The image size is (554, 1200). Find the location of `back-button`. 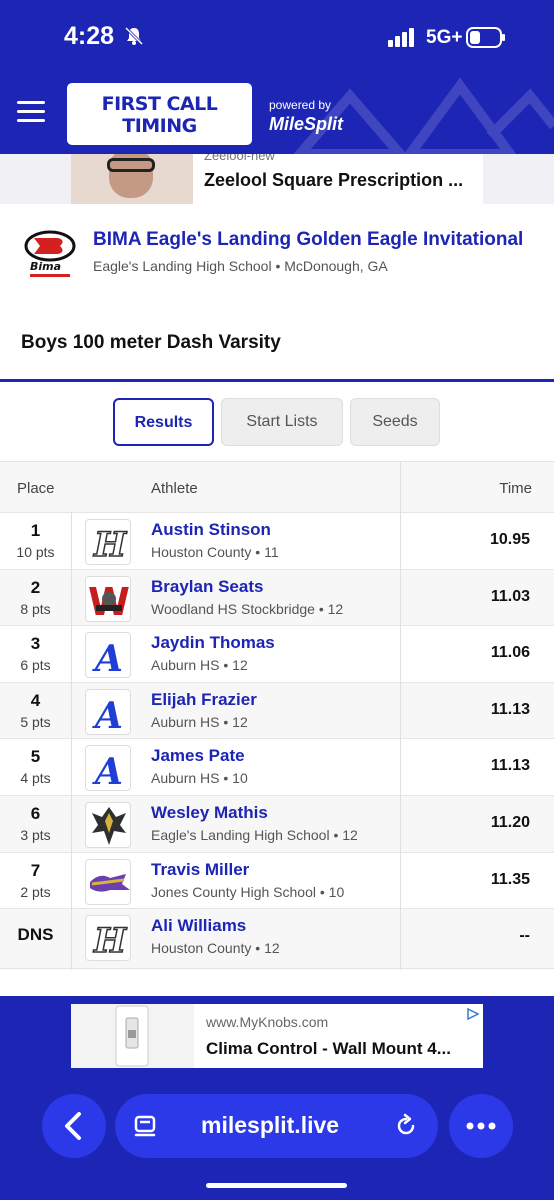

back-button is located at coordinates (74, 1126).